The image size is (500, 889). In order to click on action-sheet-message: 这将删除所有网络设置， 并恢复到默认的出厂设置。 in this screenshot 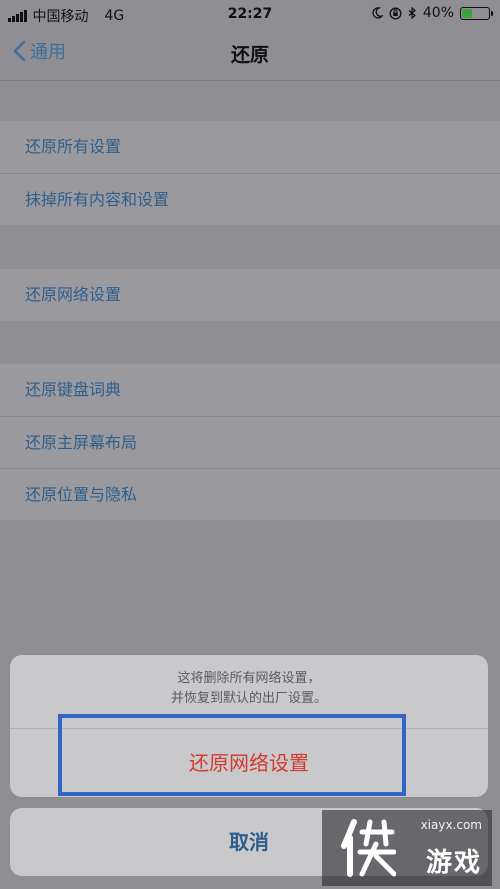, I will do `click(249, 689)`.